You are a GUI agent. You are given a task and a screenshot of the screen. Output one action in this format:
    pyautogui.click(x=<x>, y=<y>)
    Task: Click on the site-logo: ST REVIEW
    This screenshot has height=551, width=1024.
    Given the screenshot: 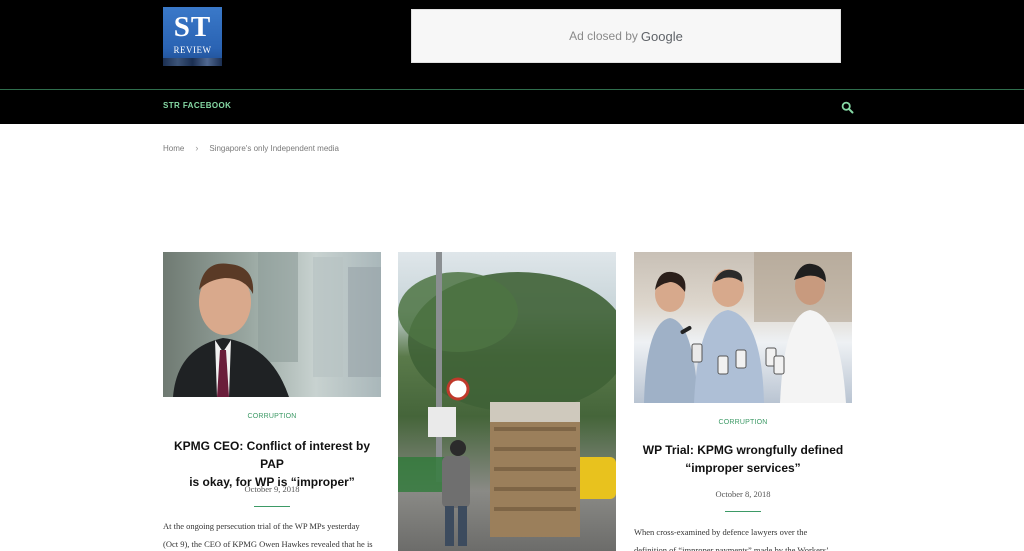 What is the action you would take?
    pyautogui.click(x=192, y=36)
    